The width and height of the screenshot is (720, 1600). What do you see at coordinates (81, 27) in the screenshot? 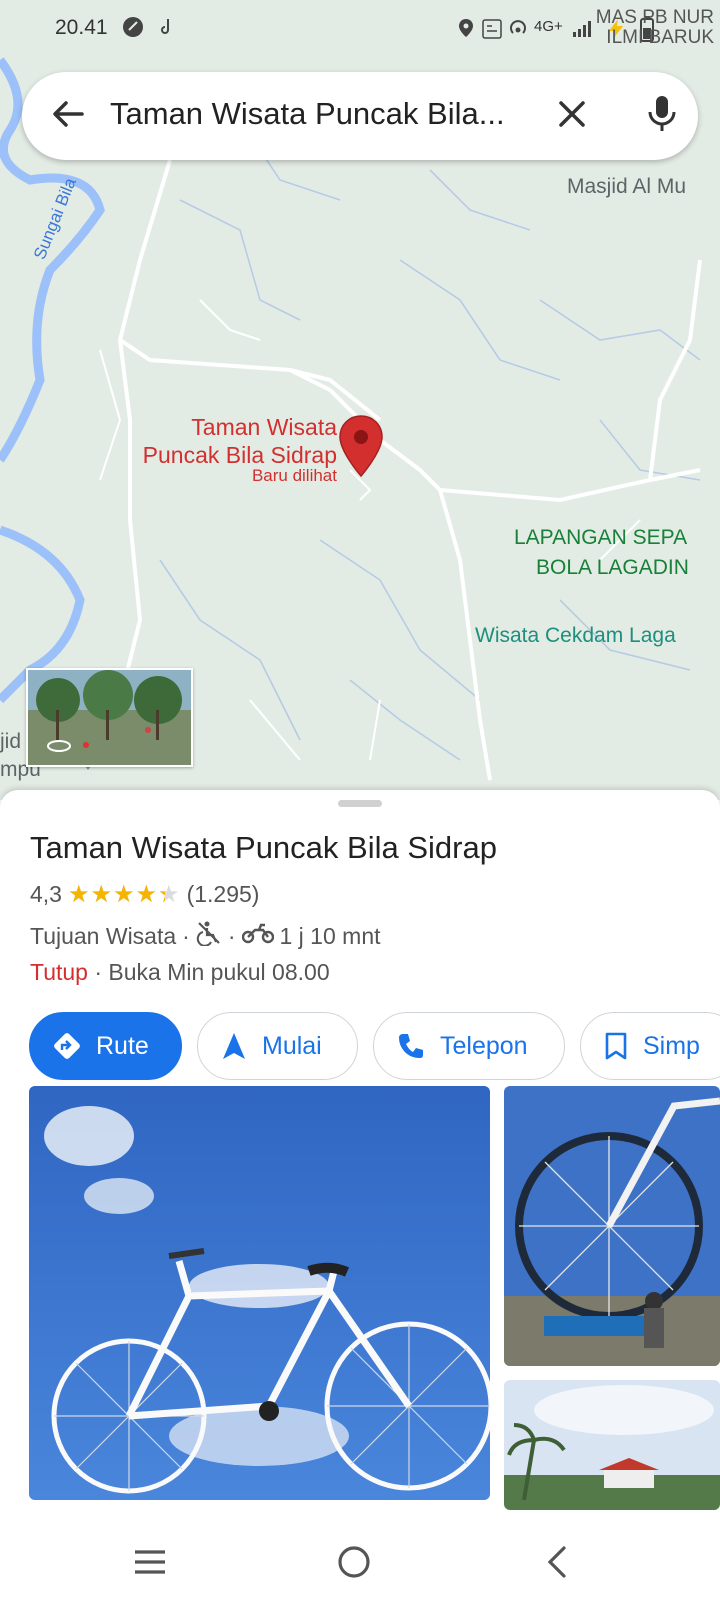
I see `status-time: 20.41` at bounding box center [81, 27].